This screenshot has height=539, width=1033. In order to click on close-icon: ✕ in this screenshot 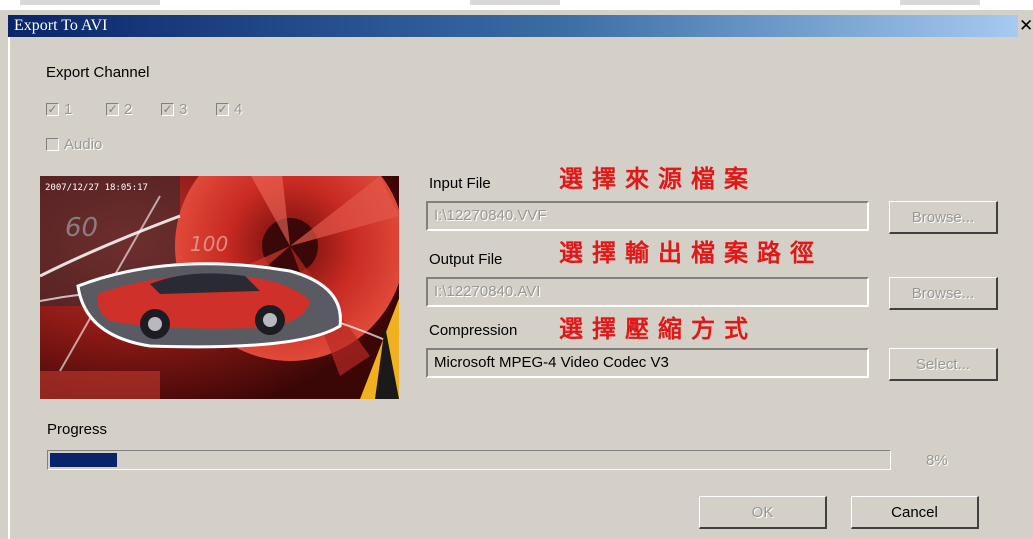, I will do `click(1026, 26)`.